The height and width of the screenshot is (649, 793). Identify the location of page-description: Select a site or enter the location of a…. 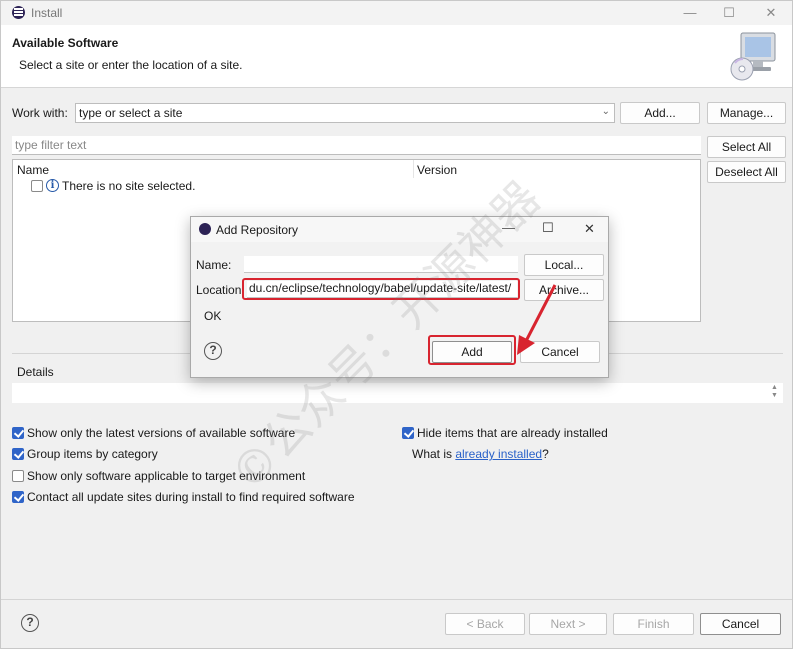
(131, 65).